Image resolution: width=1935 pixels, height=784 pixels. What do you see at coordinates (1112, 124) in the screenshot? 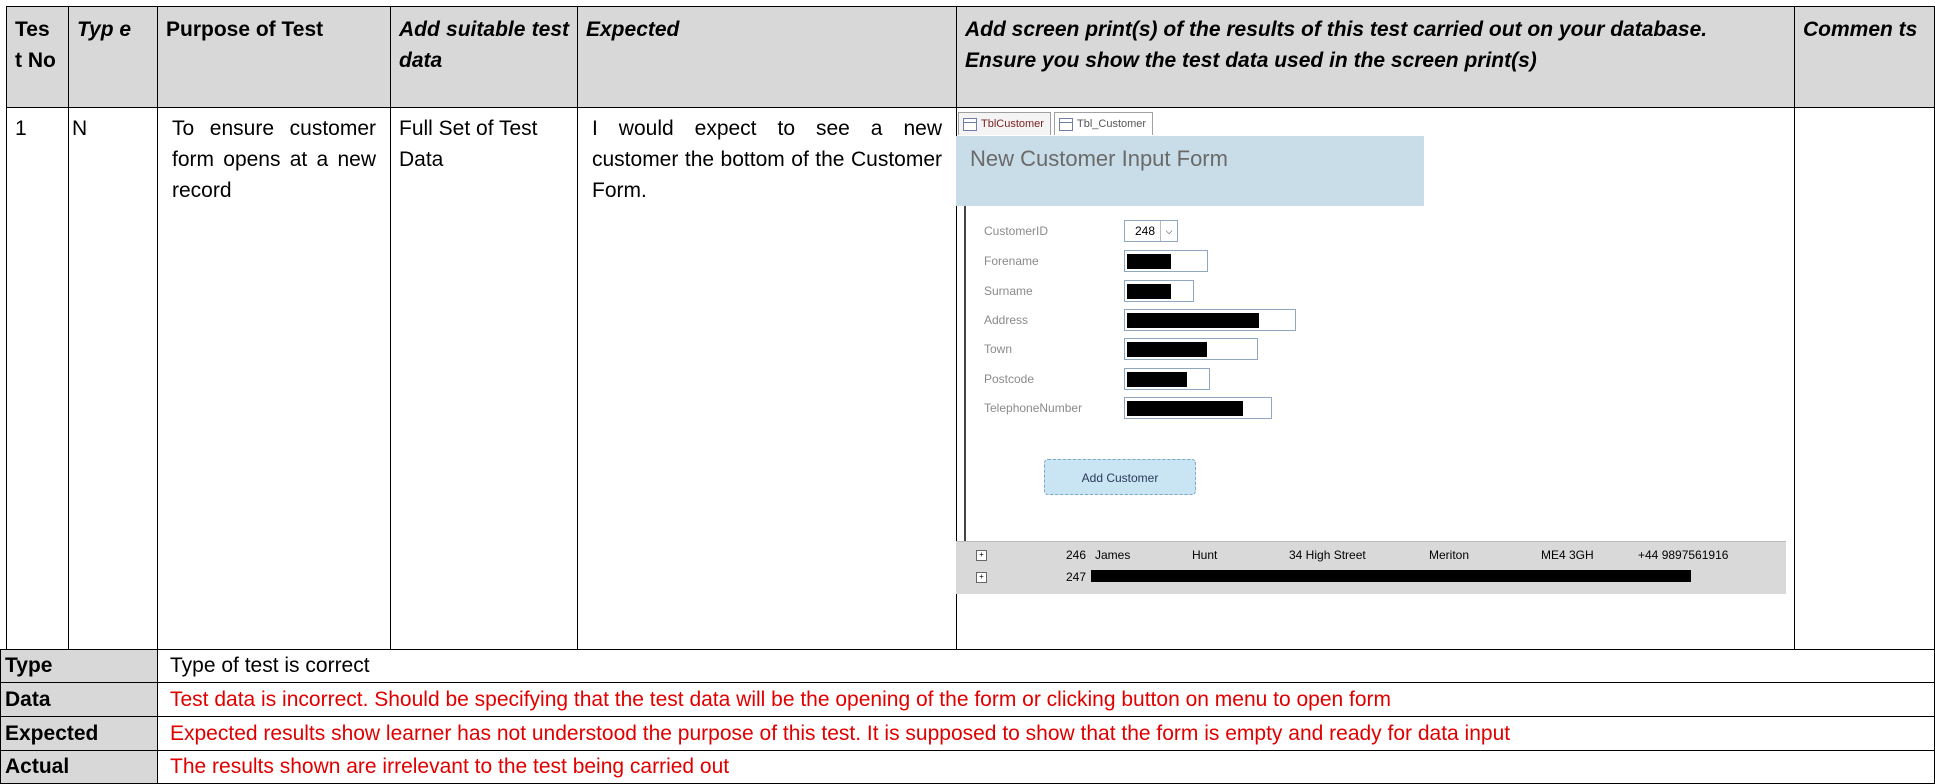
I see `tab-tbl-customer-label: Tbl_Customer` at bounding box center [1112, 124].